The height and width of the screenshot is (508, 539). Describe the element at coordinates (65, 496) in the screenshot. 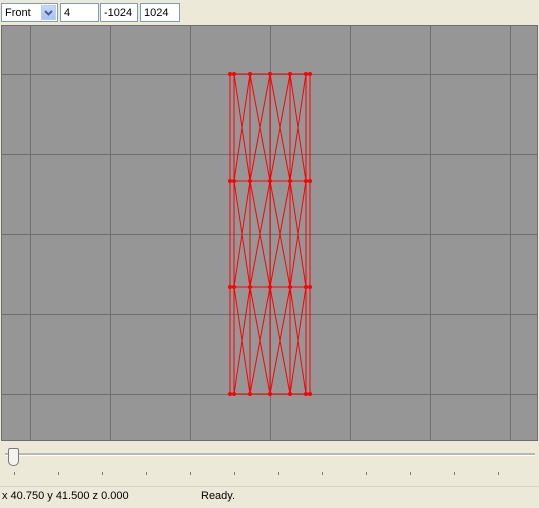

I see `coordinate-readout: x 40.750 y 41.500 z 0.000` at that location.